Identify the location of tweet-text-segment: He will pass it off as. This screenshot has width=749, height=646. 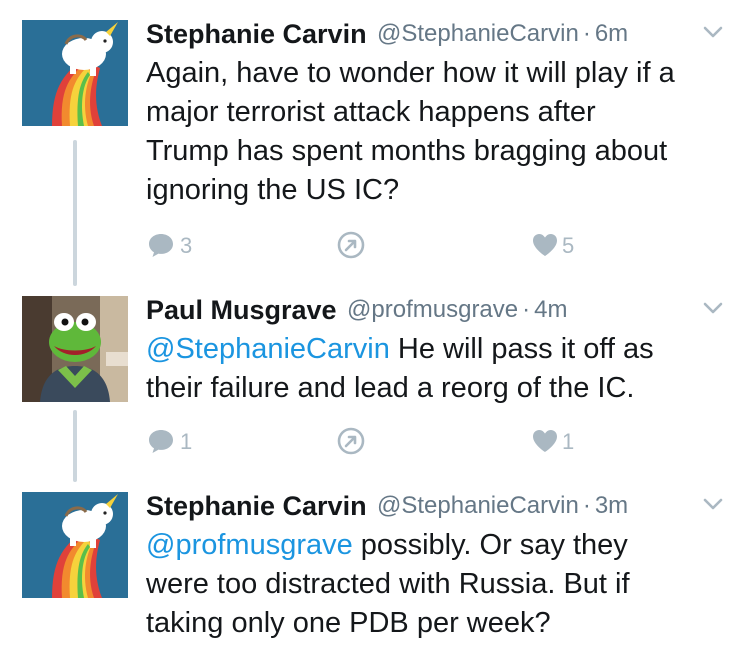
(521, 349).